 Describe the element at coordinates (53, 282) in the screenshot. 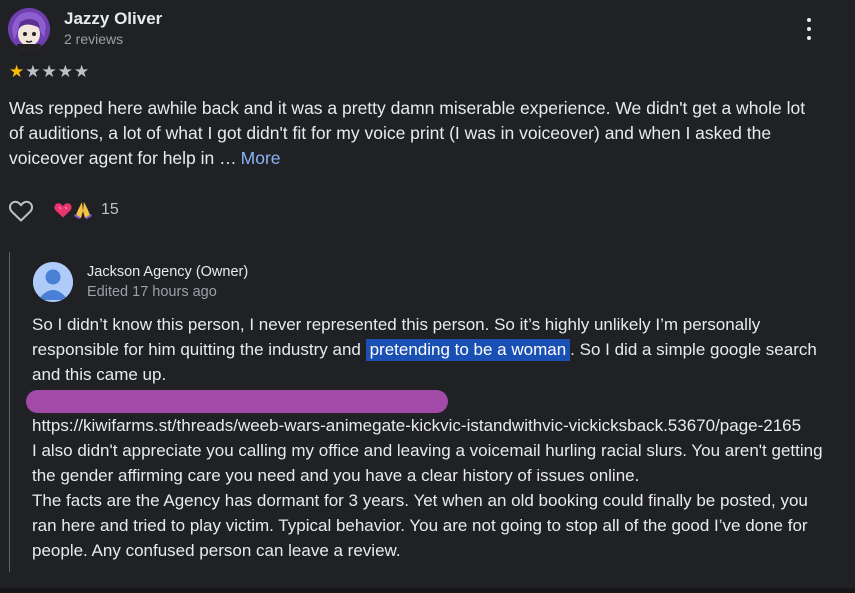

I see `owner-avatar` at that location.